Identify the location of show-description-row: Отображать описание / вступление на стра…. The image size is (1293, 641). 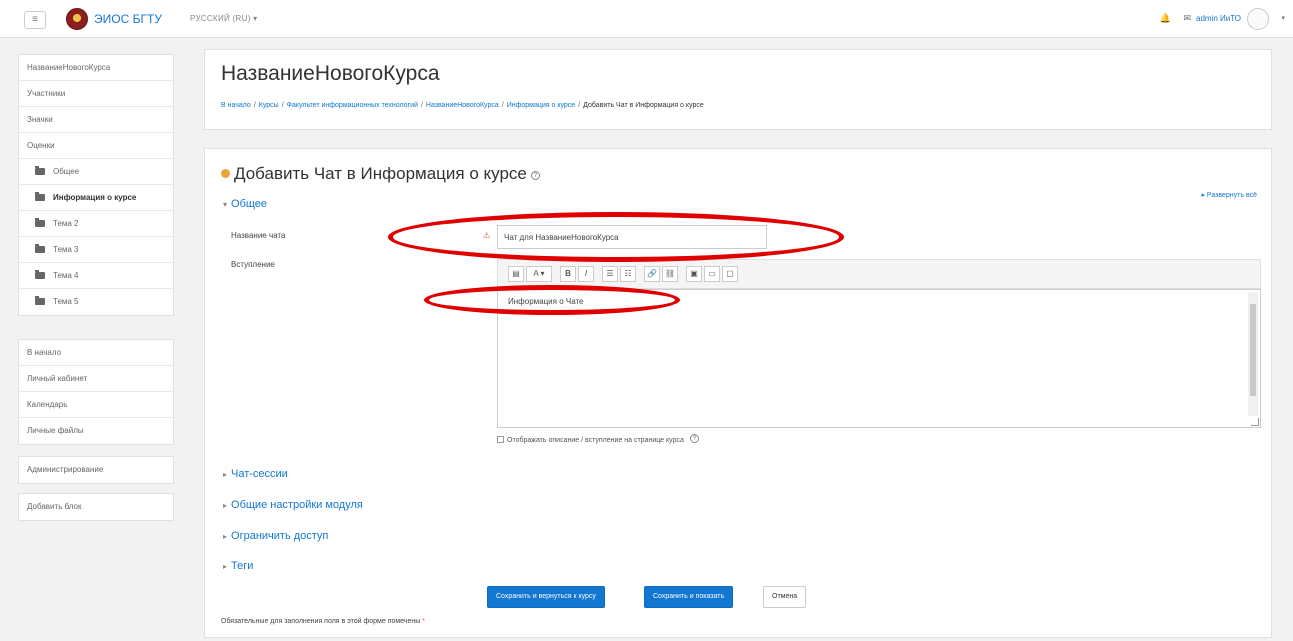
(598, 439).